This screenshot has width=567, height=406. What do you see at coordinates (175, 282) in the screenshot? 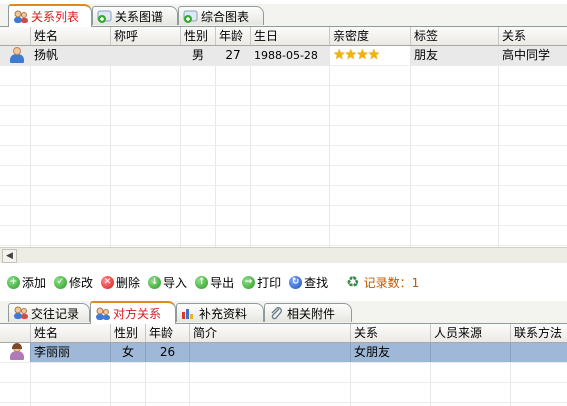
I see `import-label: 导入` at bounding box center [175, 282].